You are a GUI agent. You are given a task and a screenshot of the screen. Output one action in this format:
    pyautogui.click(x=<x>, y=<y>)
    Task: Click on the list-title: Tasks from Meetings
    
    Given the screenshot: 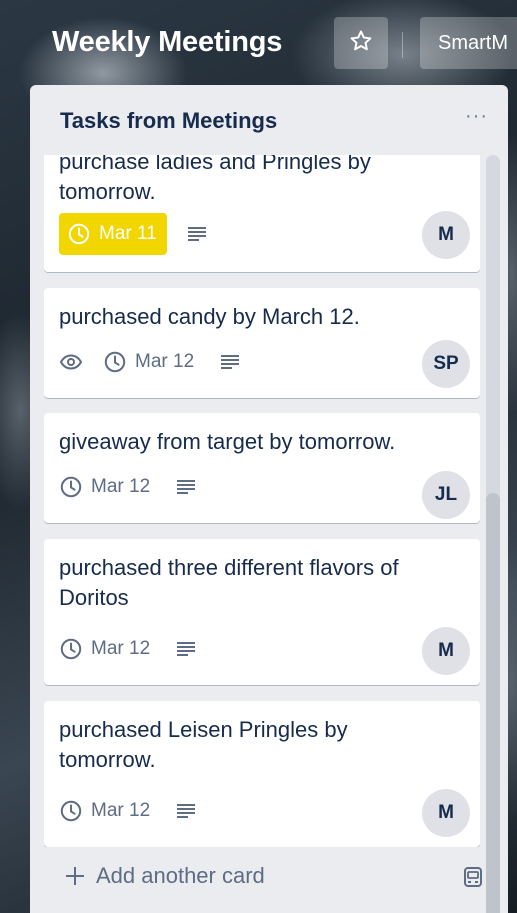 What is the action you would take?
    pyautogui.click(x=168, y=121)
    